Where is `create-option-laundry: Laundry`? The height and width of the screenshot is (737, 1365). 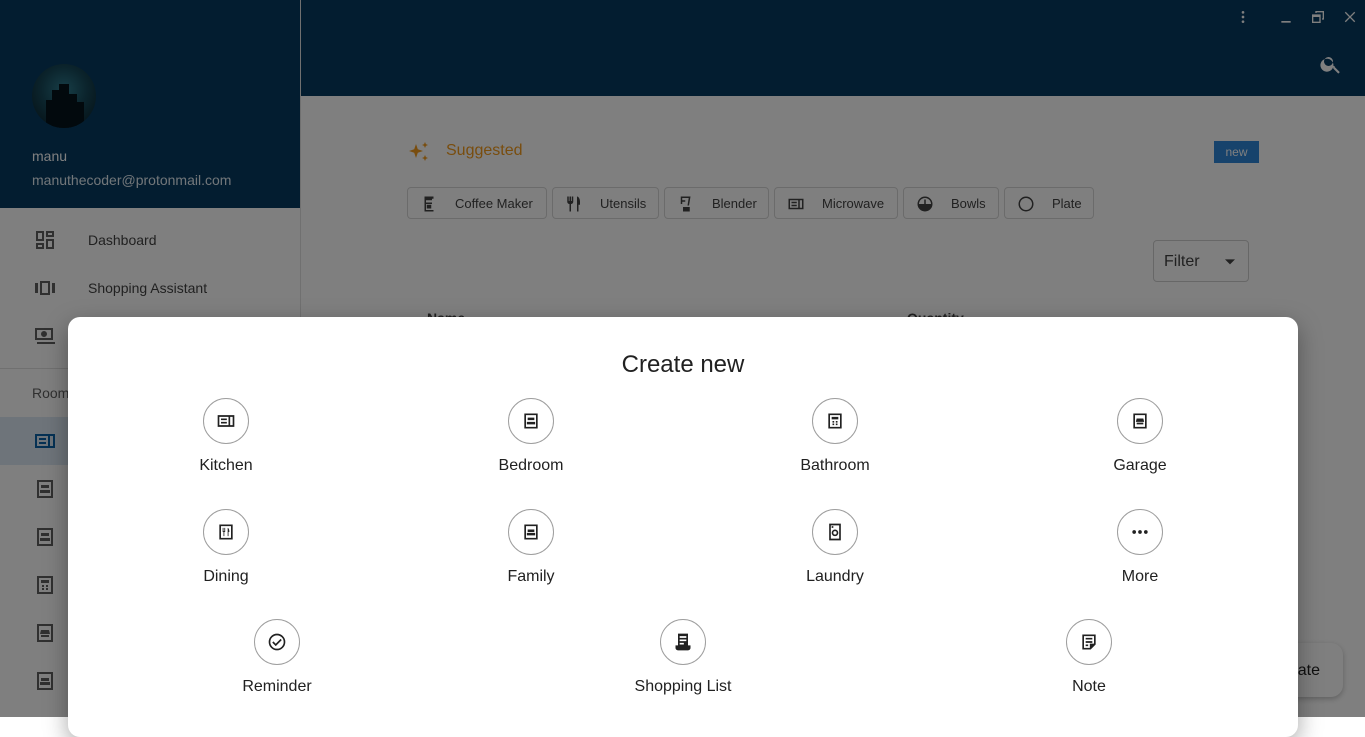
create-option-laundry: Laundry is located at coordinates (835, 552).